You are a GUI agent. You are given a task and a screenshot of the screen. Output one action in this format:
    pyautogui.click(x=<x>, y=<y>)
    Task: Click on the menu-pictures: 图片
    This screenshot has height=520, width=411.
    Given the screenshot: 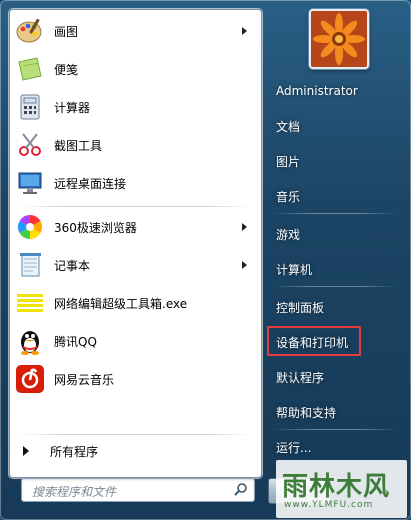 What is the action you would take?
    pyautogui.click(x=334, y=161)
    